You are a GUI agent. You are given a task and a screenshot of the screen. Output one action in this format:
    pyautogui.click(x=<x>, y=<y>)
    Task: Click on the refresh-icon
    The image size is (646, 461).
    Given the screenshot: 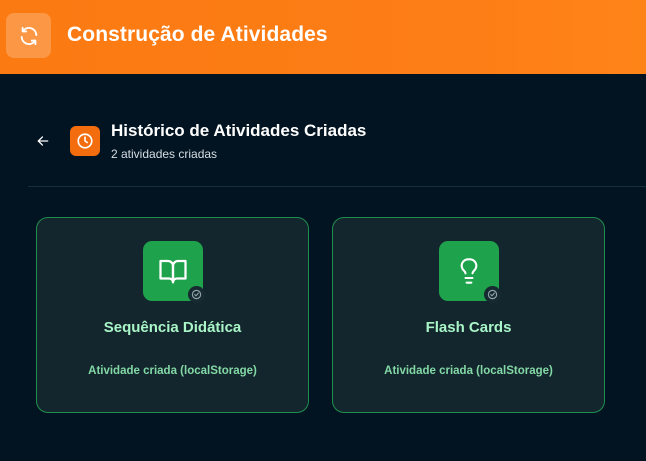 What is the action you would take?
    pyautogui.click(x=28, y=35)
    